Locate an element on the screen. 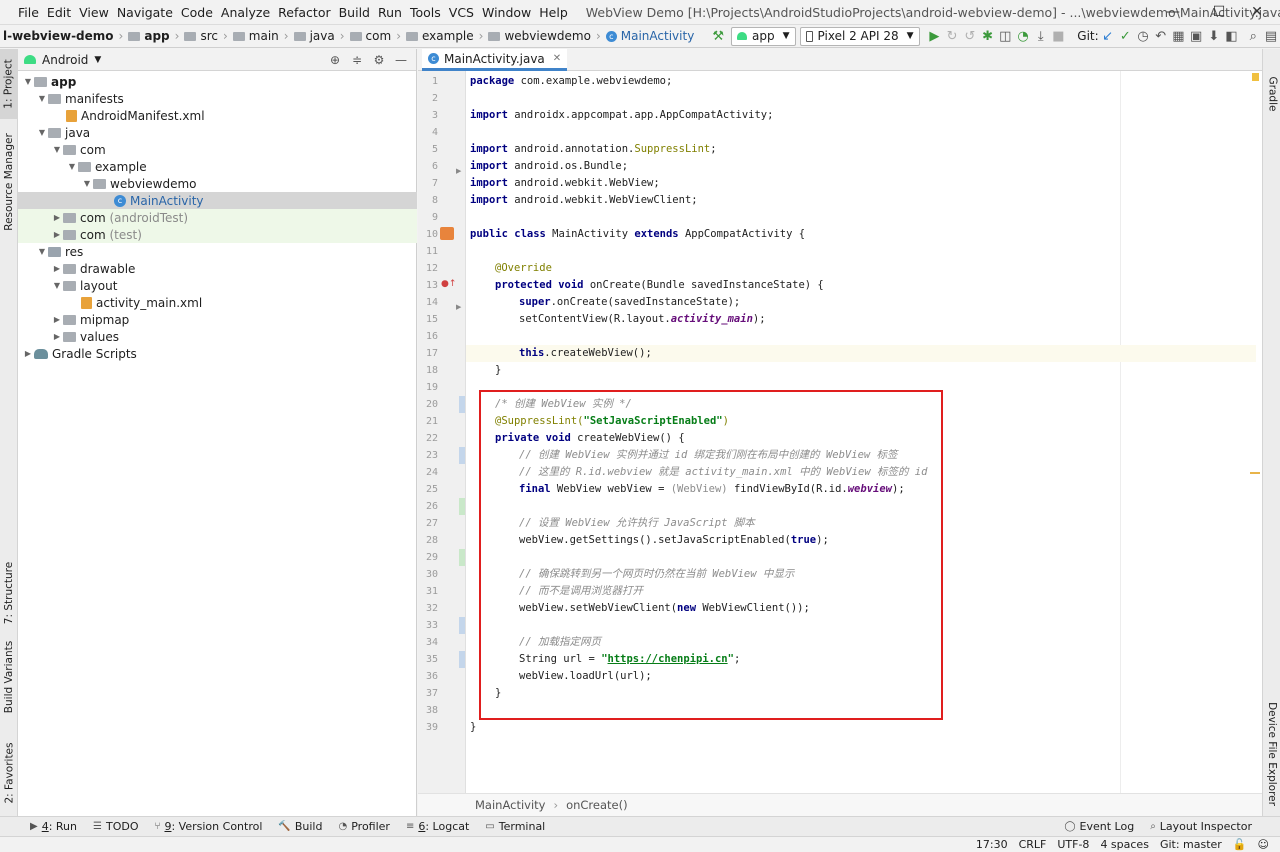 This screenshot has height=852, width=1280. tool-profiler: ◔ Profiler is located at coordinates (363, 826).